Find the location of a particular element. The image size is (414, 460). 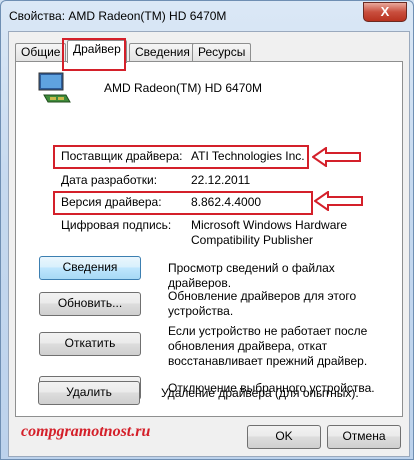

date-label: Дата разработки: is located at coordinates (109, 180).